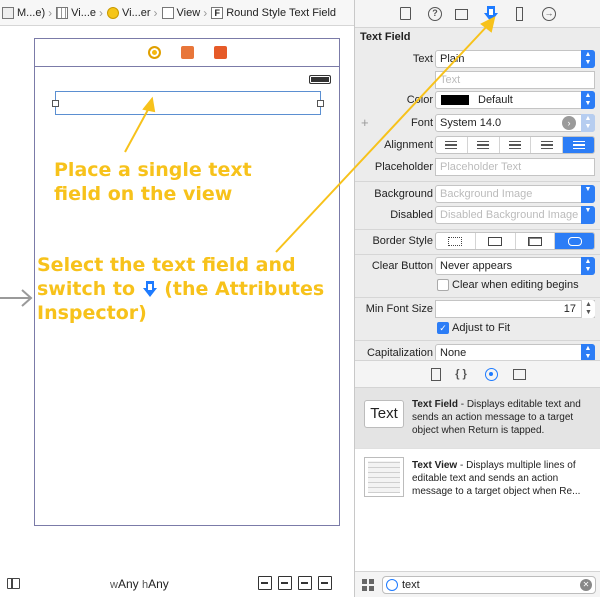  What do you see at coordinates (574, 241) in the screenshot?
I see `border-rounded-icon` at bounding box center [574, 241].